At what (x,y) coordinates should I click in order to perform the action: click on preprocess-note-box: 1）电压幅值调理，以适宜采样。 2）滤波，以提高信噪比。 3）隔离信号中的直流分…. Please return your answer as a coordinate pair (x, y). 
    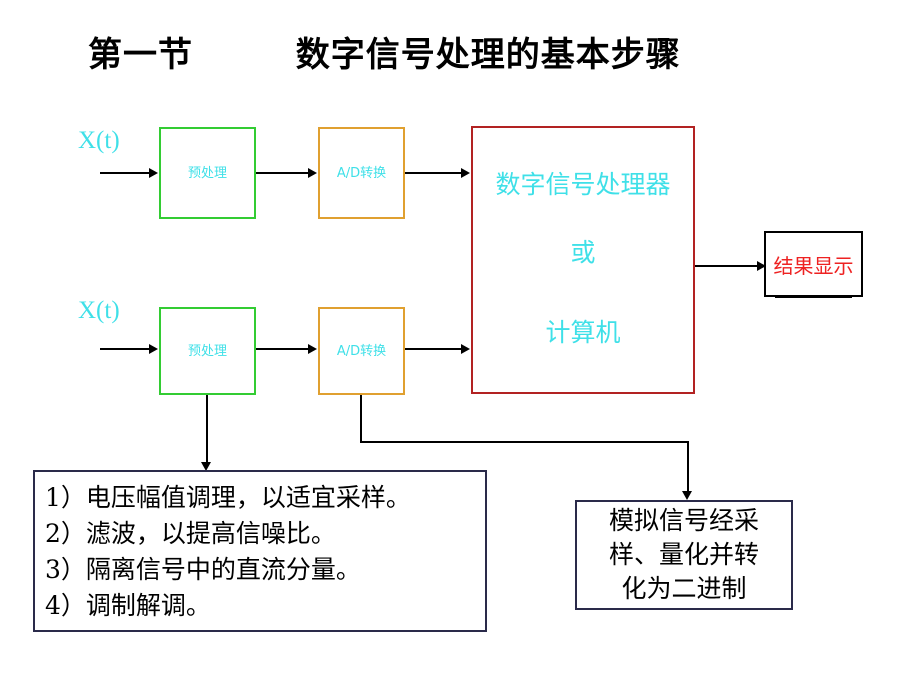
    Looking at the image, I should click on (260, 551).